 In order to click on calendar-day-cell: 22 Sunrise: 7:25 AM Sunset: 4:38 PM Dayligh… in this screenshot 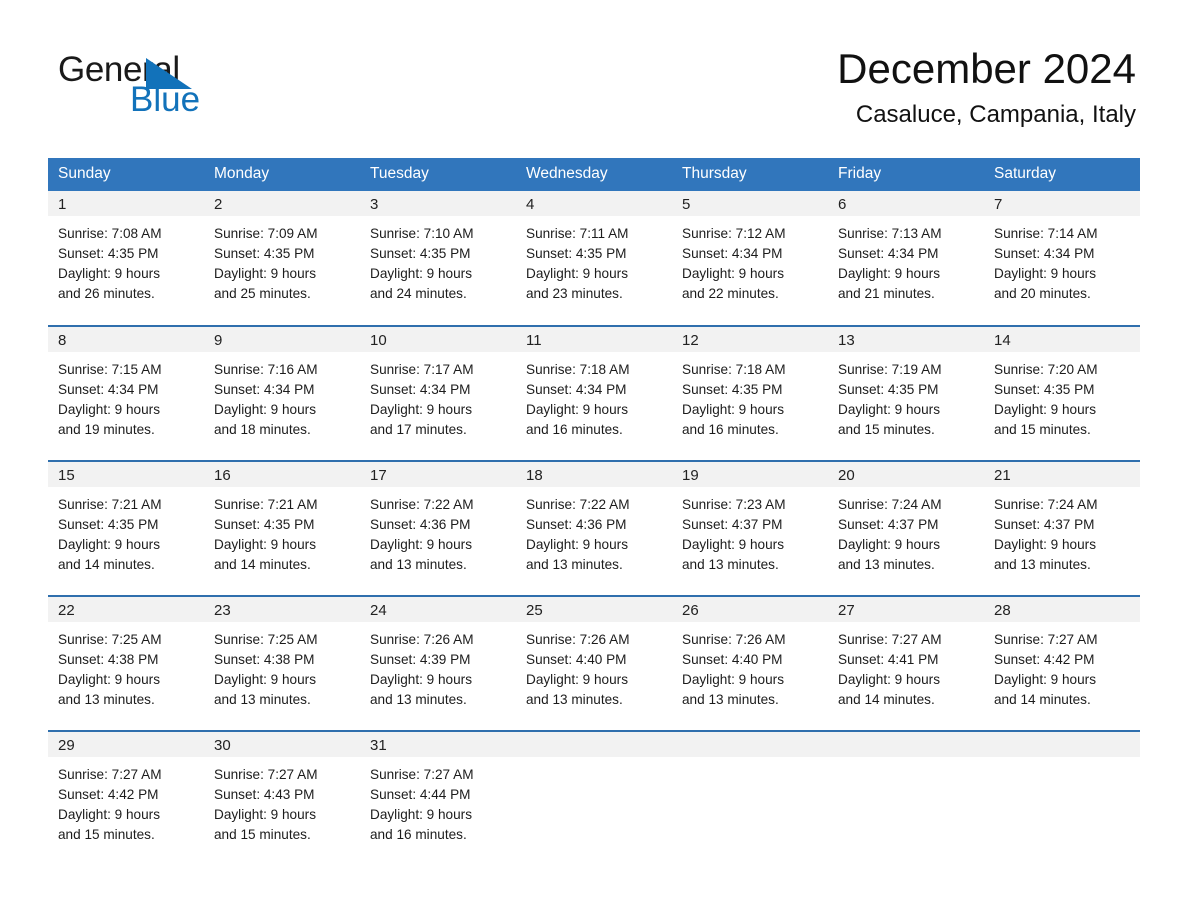, I will do `click(126, 663)`.